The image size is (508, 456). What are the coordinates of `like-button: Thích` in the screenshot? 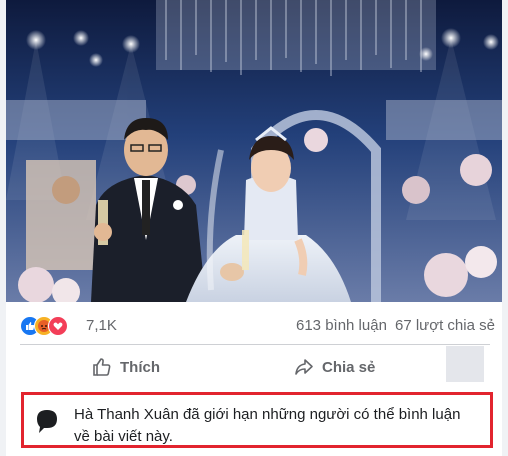 It's located at (126, 367).